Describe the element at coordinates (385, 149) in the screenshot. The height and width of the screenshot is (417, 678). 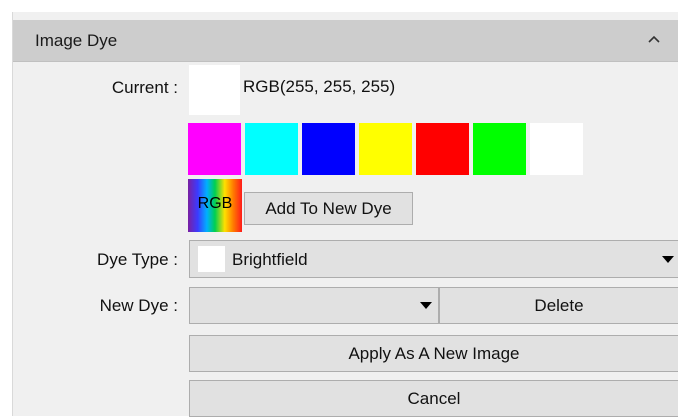
I see `palette-swatch-yellow` at that location.